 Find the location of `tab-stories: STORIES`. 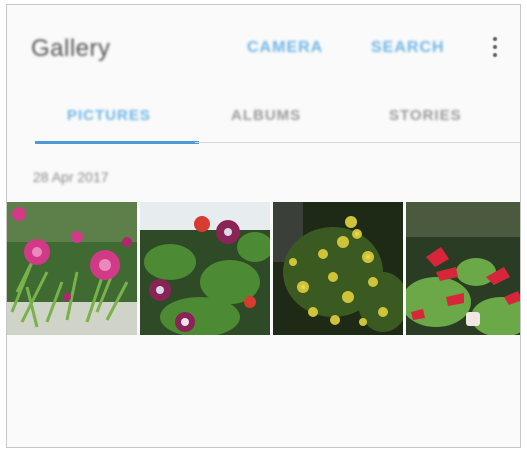

tab-stories: STORIES is located at coordinates (425, 115).